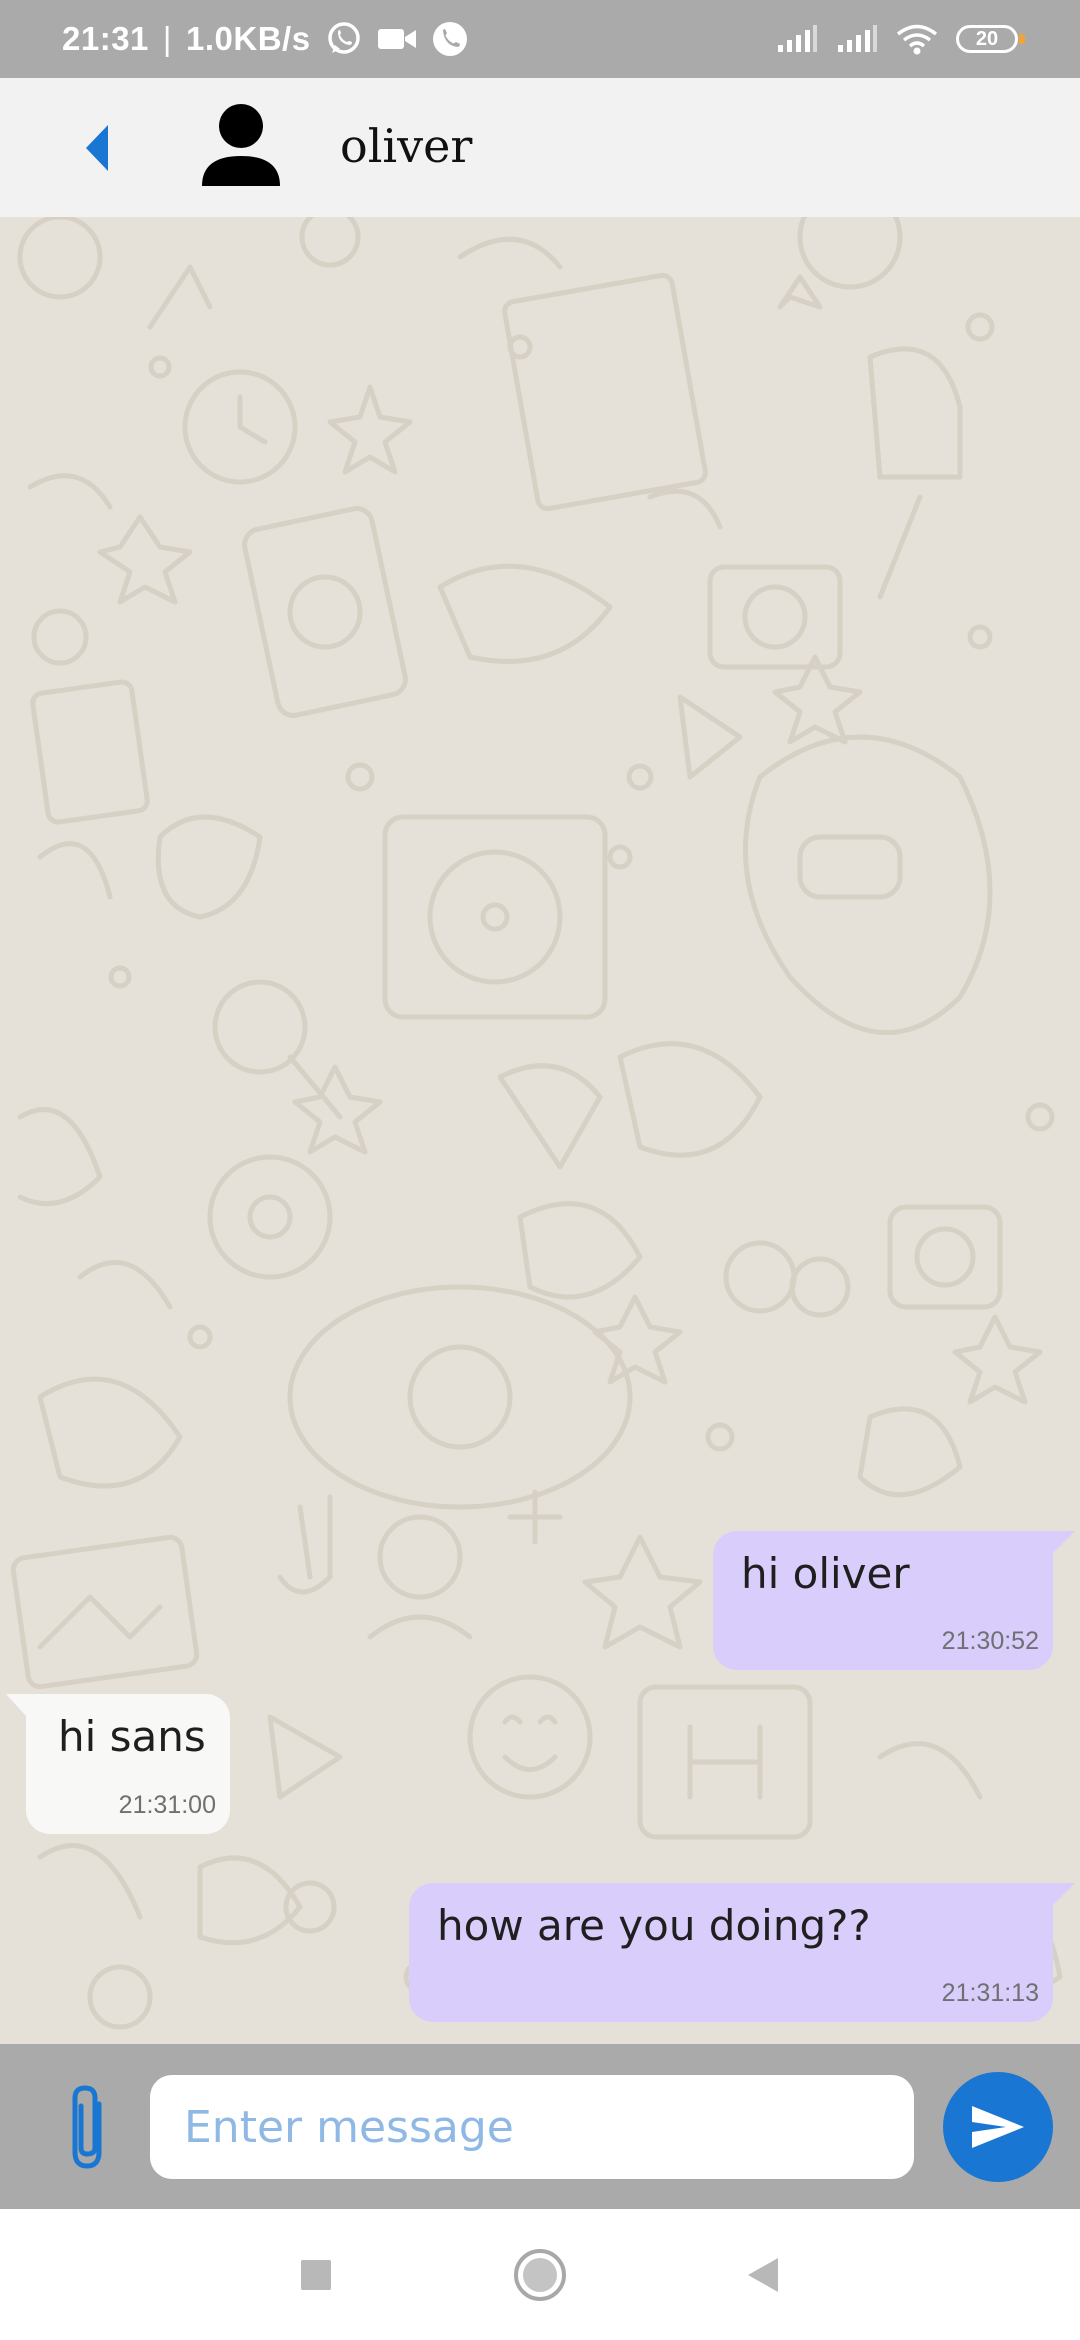 This screenshot has width=1080, height=2340. I want to click on chat-header: oliver, so click(540, 147).